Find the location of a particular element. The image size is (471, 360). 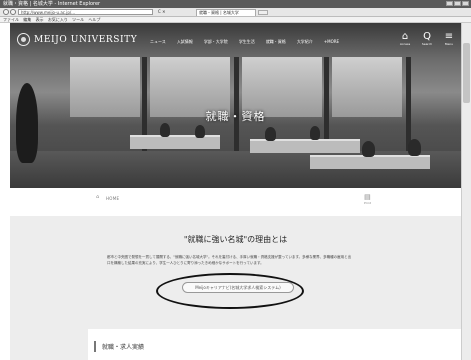

browser-tab: 就職・資格 | 名城大学 is located at coordinates (226, 12).